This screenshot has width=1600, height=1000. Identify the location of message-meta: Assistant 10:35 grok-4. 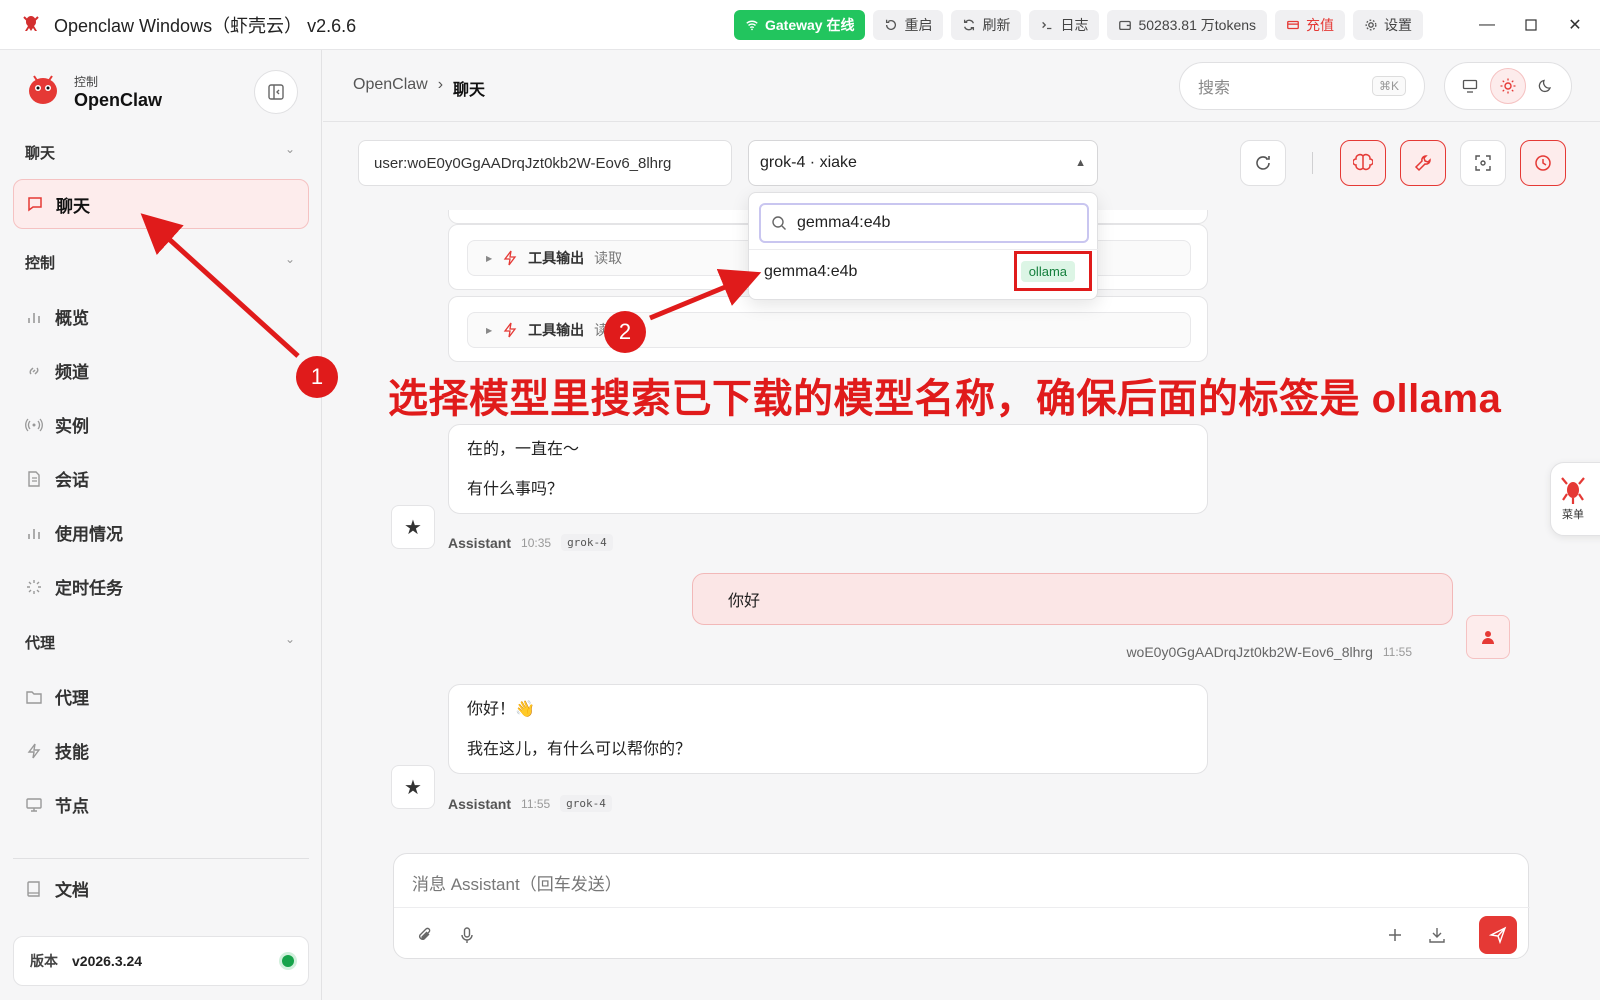
(530, 542).